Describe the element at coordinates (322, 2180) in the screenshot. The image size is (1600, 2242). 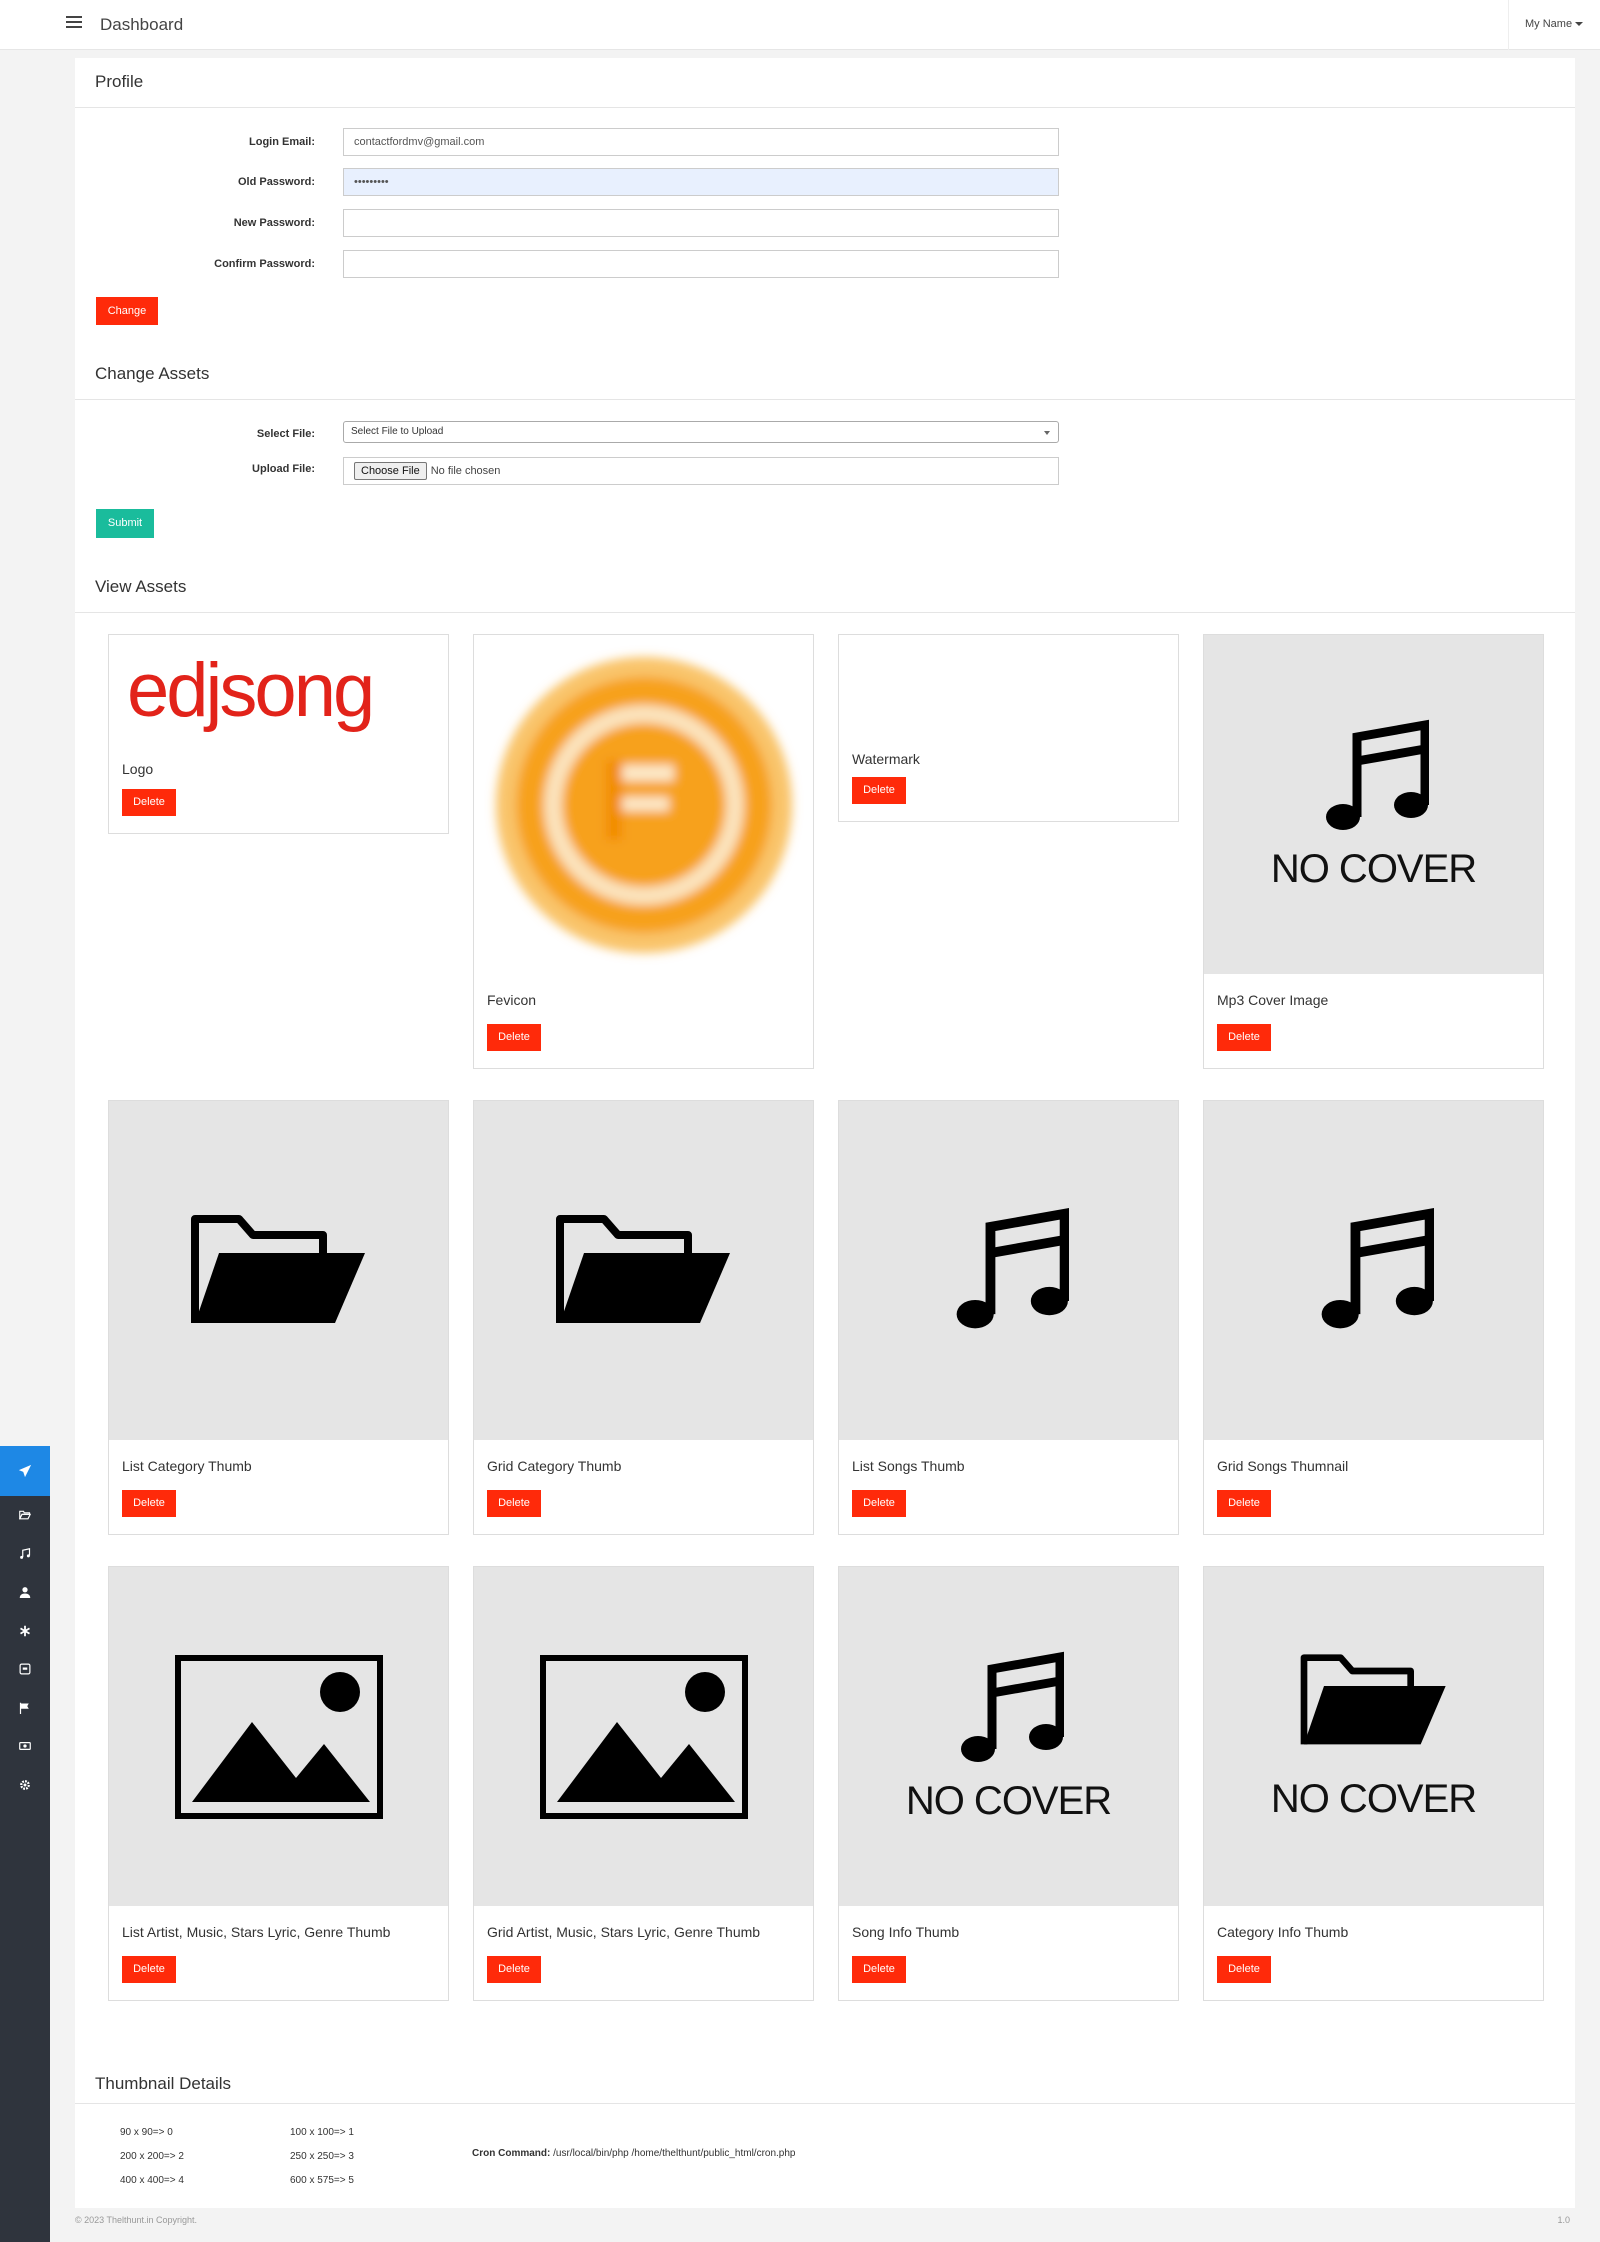
I see `thumb-size-item: 600 x 575=> 5` at that location.